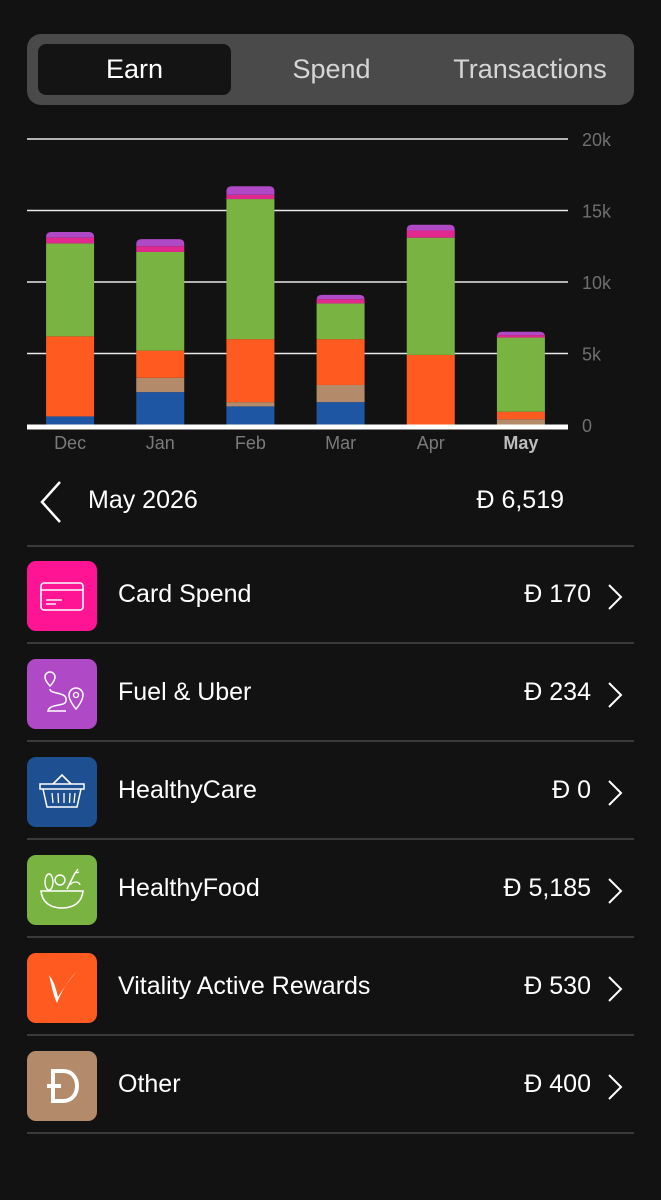 This screenshot has height=1200, width=661. Describe the element at coordinates (62, 694) in the screenshot. I see `route-icon` at that location.